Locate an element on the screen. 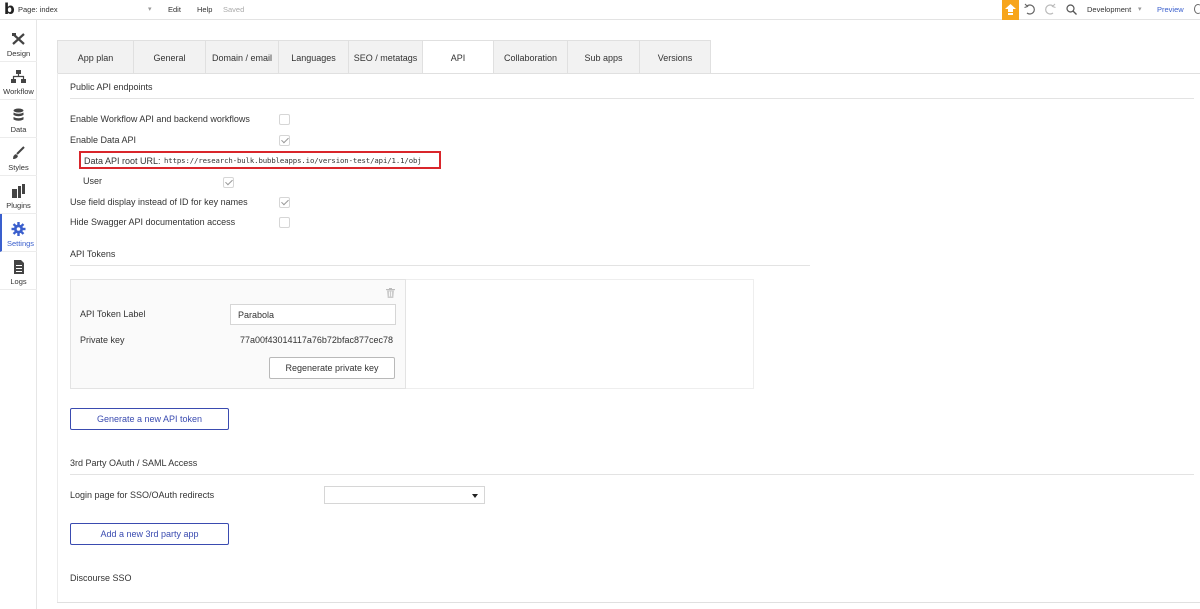 This screenshot has width=1200, height=609. hide-swagger-checkbox is located at coordinates (284, 222).